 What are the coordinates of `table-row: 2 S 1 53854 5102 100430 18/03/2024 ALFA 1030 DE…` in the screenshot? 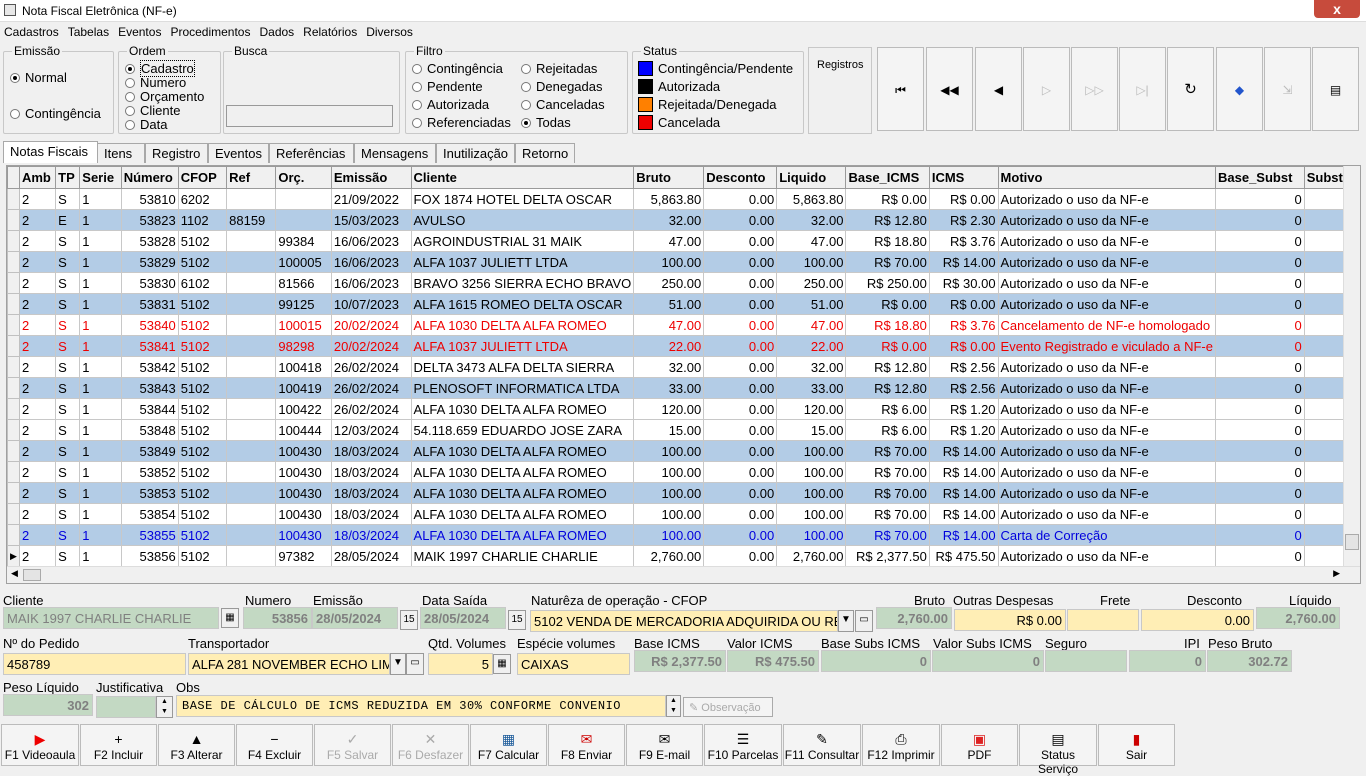 It's located at (683, 514).